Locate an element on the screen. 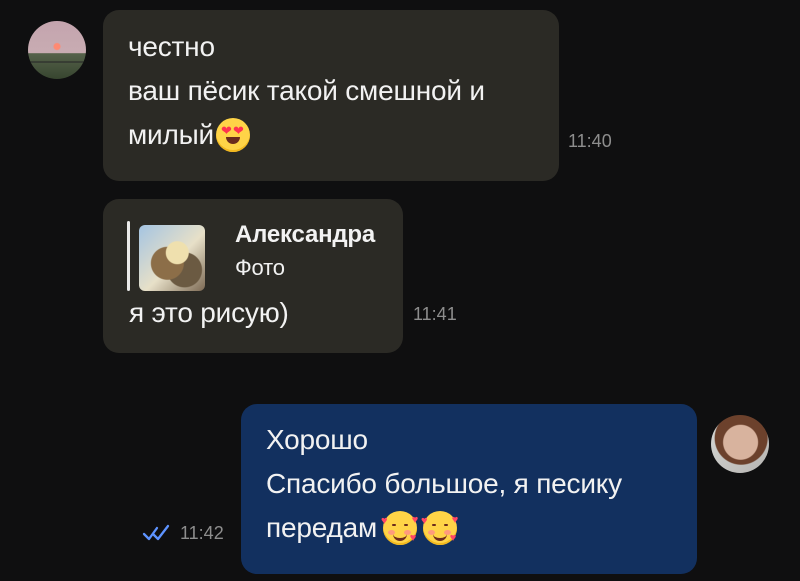 Image resolution: width=800 pixels, height=581 pixels. reply-type-label: Фото is located at coordinates (260, 267).